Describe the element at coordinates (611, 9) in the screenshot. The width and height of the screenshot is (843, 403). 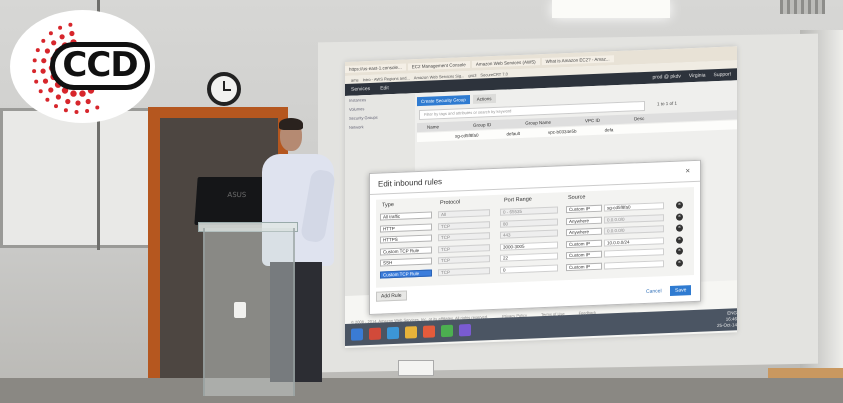
I see `ceiling-light` at that location.